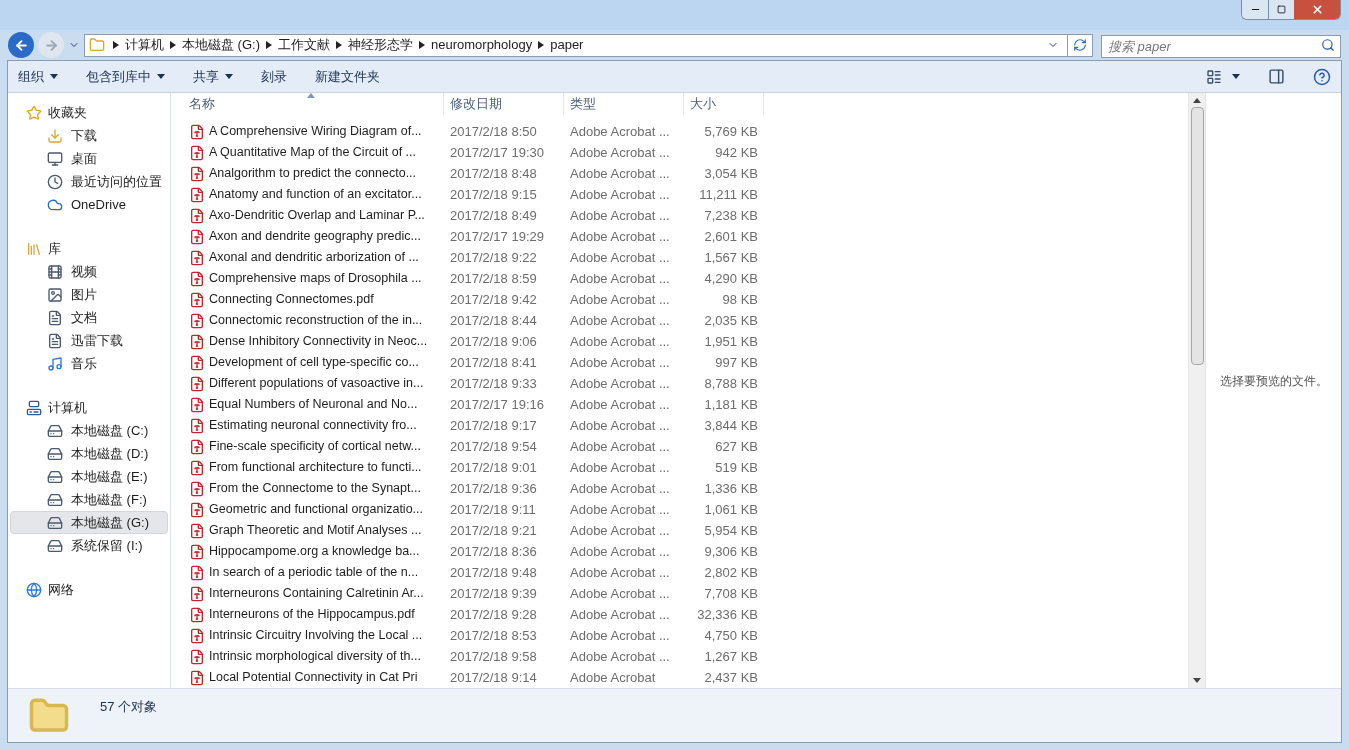 The height and width of the screenshot is (750, 1349). What do you see at coordinates (304, 45) in the screenshot?
I see `breadcrumb: 工作文献` at bounding box center [304, 45].